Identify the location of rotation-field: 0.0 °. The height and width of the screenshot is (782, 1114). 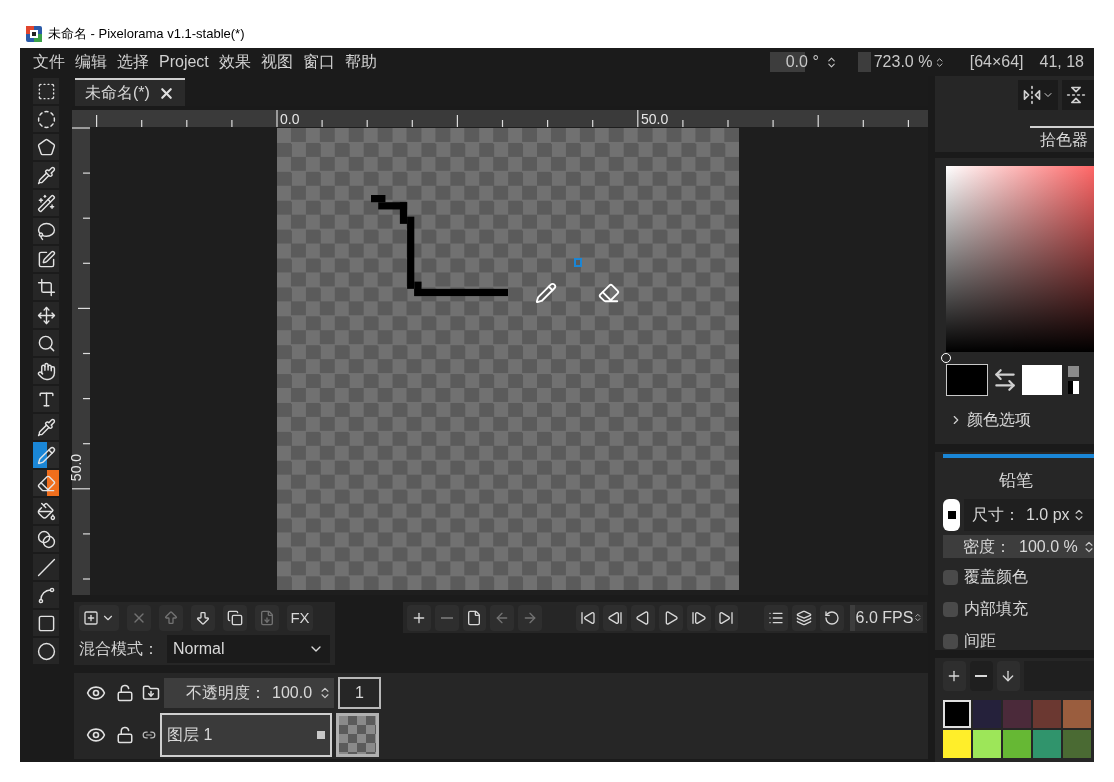
(807, 62).